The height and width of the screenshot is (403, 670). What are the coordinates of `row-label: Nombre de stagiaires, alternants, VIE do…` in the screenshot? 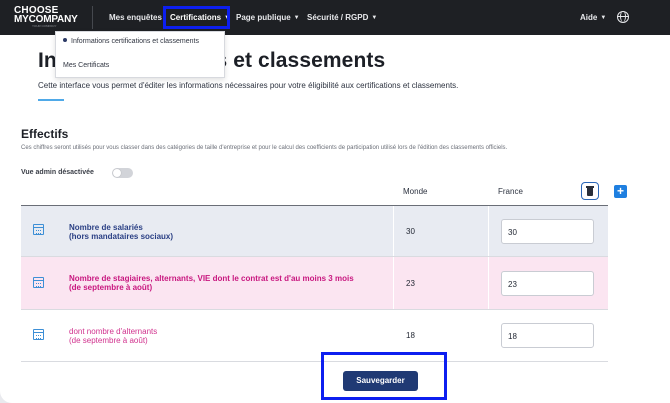 It's located at (211, 283).